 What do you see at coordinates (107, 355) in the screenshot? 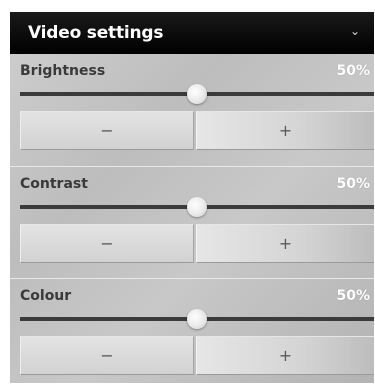
I see `colour-decrease-button: −` at bounding box center [107, 355].